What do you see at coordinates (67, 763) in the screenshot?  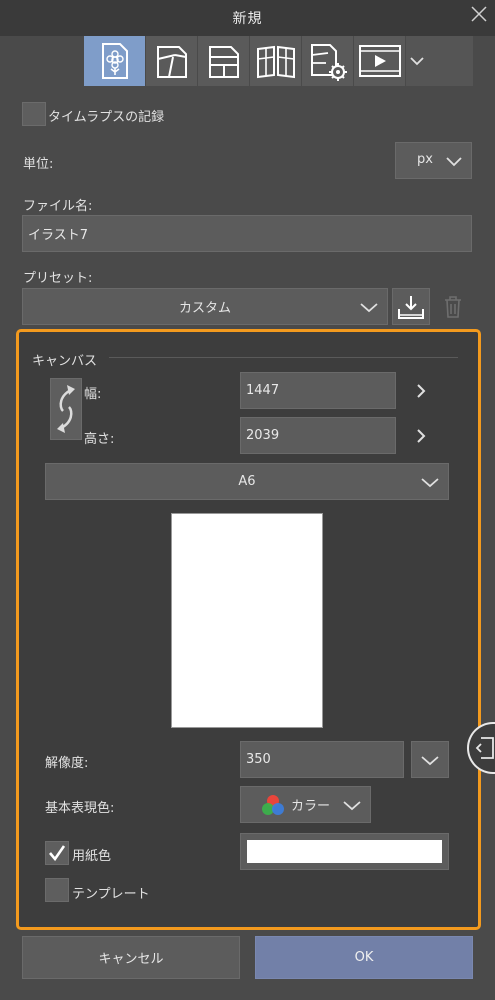 I see `resolution-label: 解像度:` at bounding box center [67, 763].